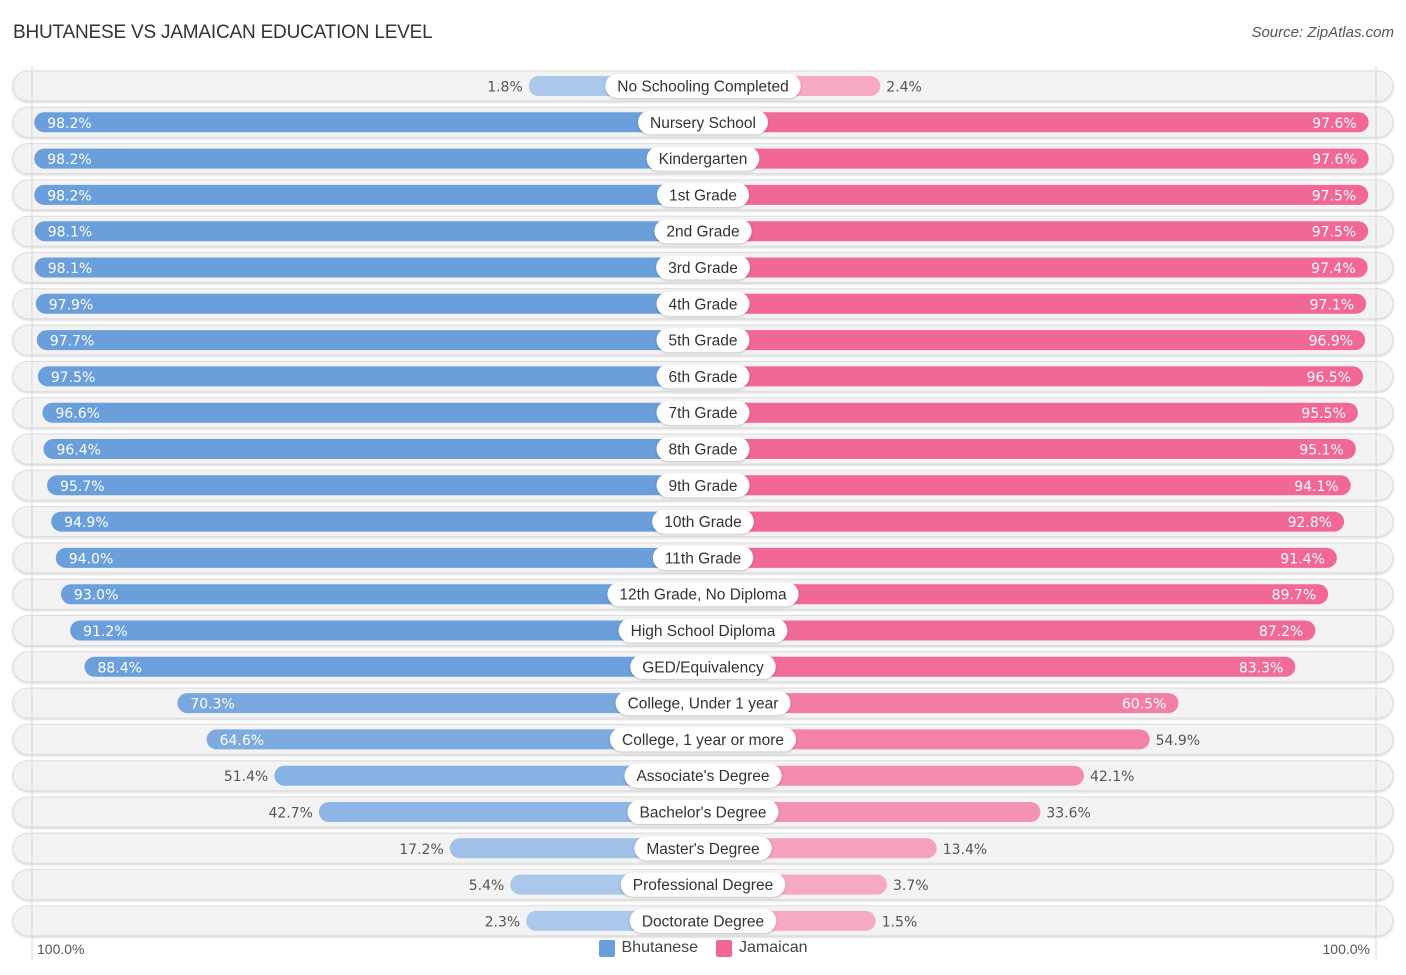 Image resolution: width=1406 pixels, height=975 pixels. Describe the element at coordinates (701, 920) in the screenshot. I see `bar-row: 2.3% 1.5% Doctorate Degree` at that location.